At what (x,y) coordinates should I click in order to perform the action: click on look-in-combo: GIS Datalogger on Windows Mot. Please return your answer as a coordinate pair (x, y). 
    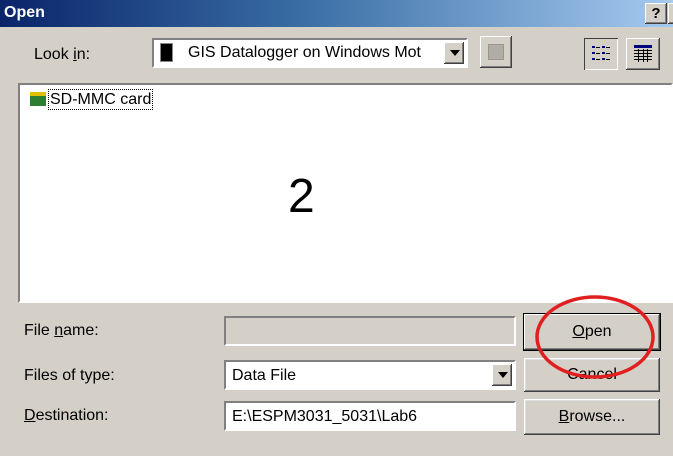
    Looking at the image, I should click on (310, 53).